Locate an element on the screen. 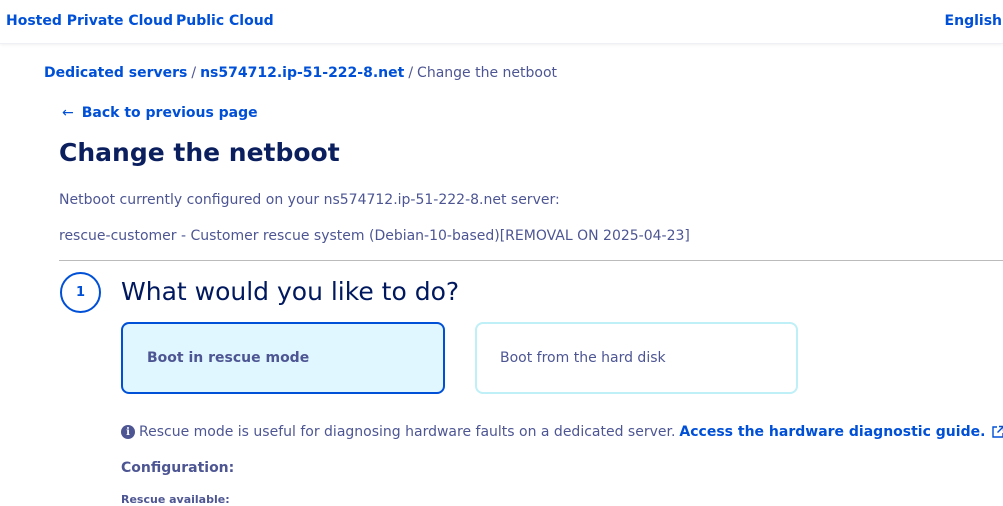  option-hard-disk: Boot from the hard disk is located at coordinates (636, 358).